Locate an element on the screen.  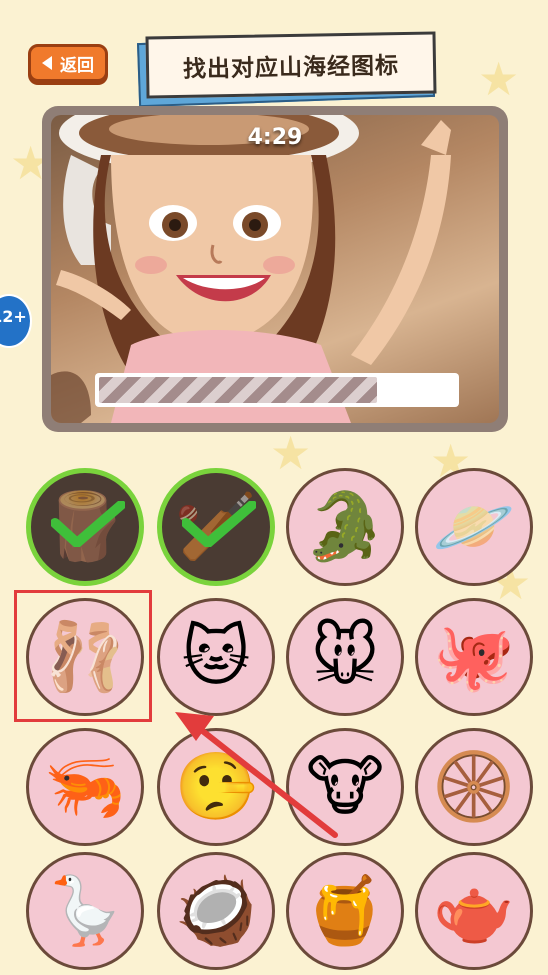
crocodile-icon: 🐊 is located at coordinates (345, 526).